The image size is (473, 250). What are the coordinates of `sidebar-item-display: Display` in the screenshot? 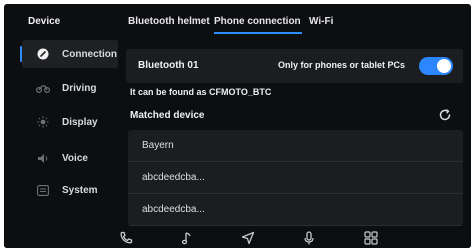 It's located at (70, 122).